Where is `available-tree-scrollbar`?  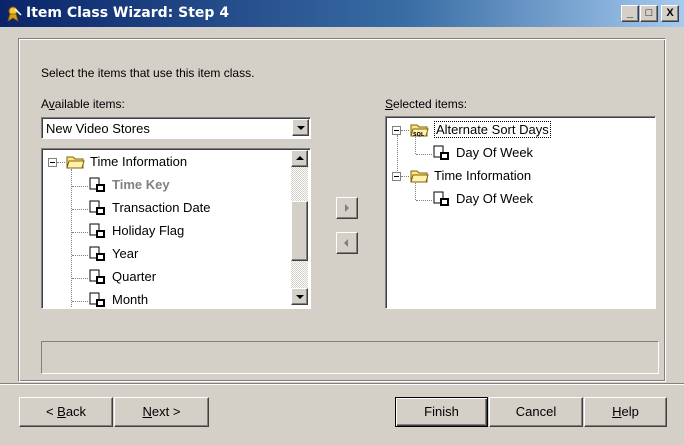
available-tree-scrollbar is located at coordinates (299, 227).